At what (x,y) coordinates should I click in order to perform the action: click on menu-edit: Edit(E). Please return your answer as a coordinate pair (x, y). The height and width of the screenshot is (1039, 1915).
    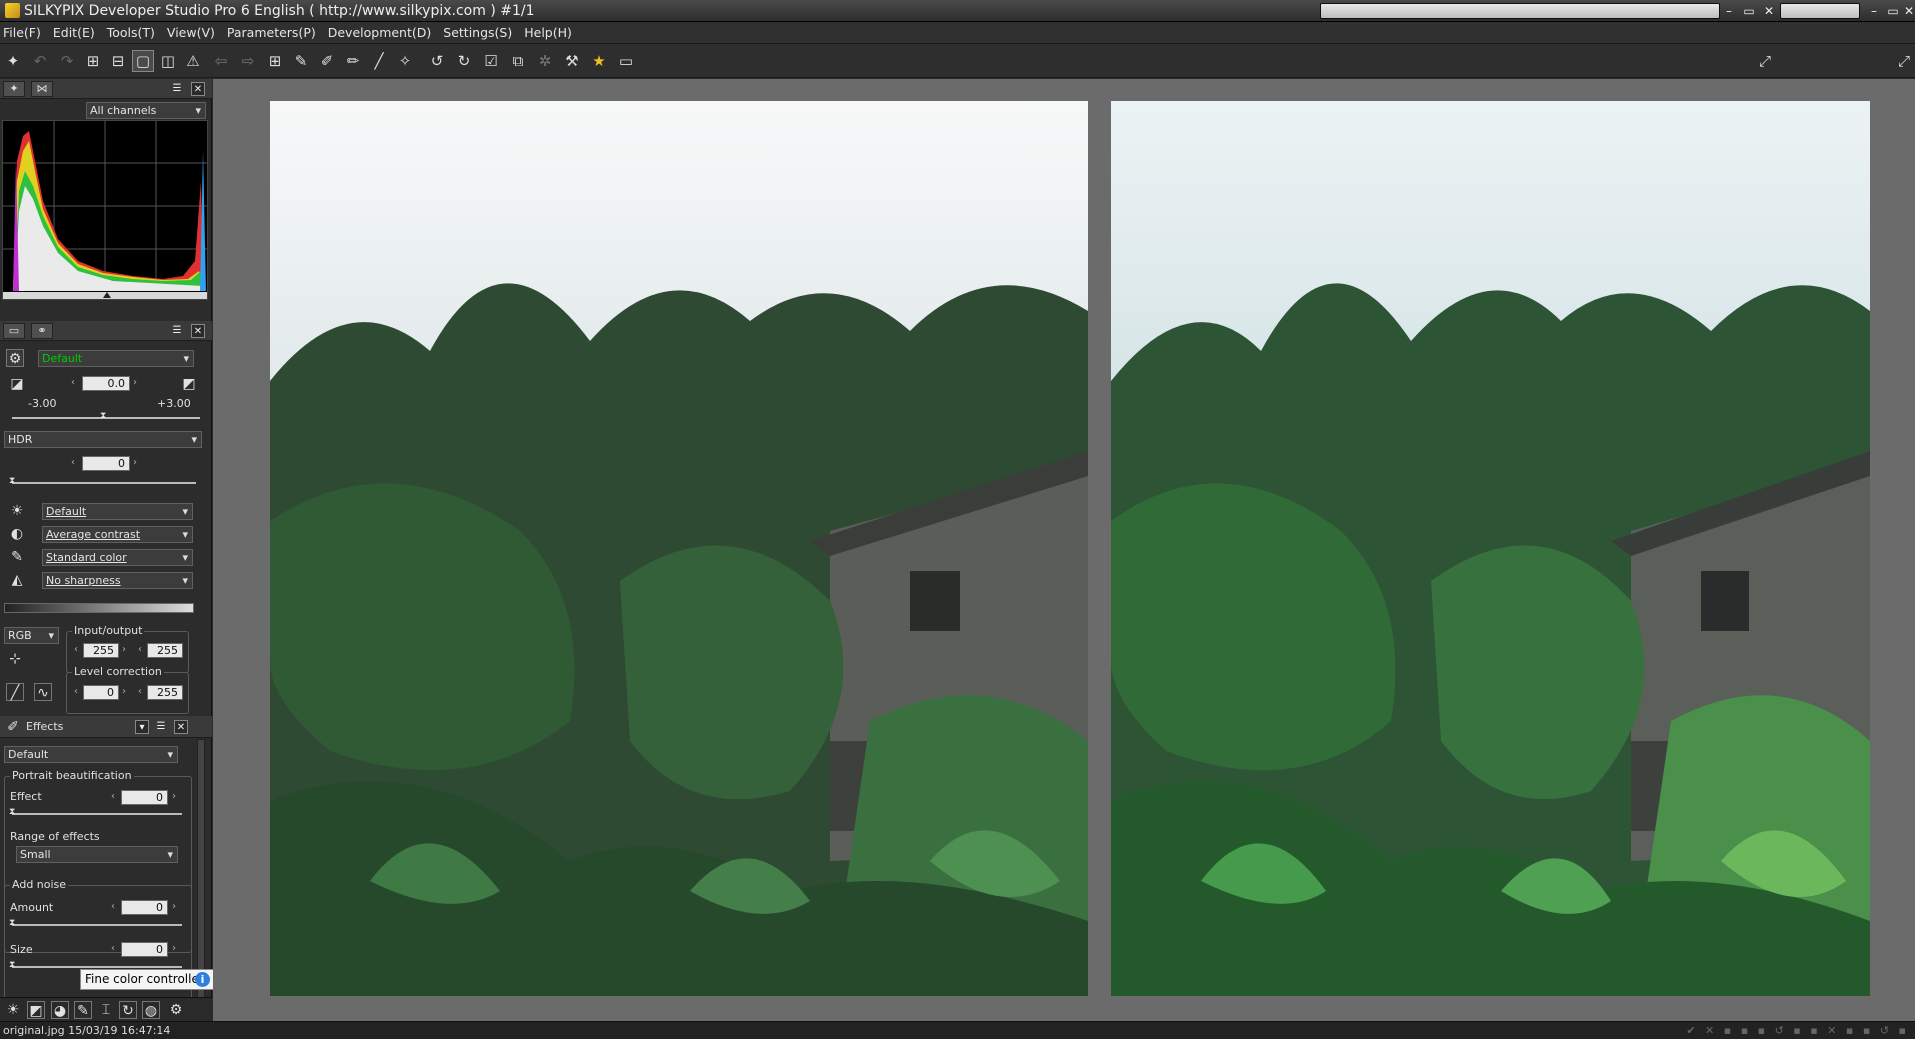
    Looking at the image, I should click on (74, 32).